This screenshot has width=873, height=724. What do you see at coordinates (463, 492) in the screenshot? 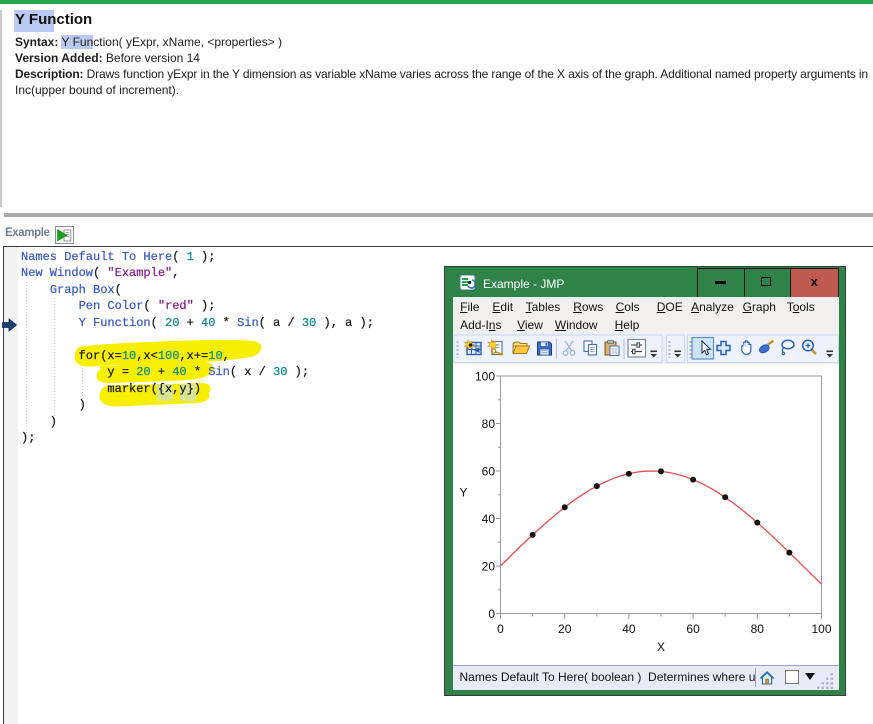
I see `svg-text: Y` at bounding box center [463, 492].